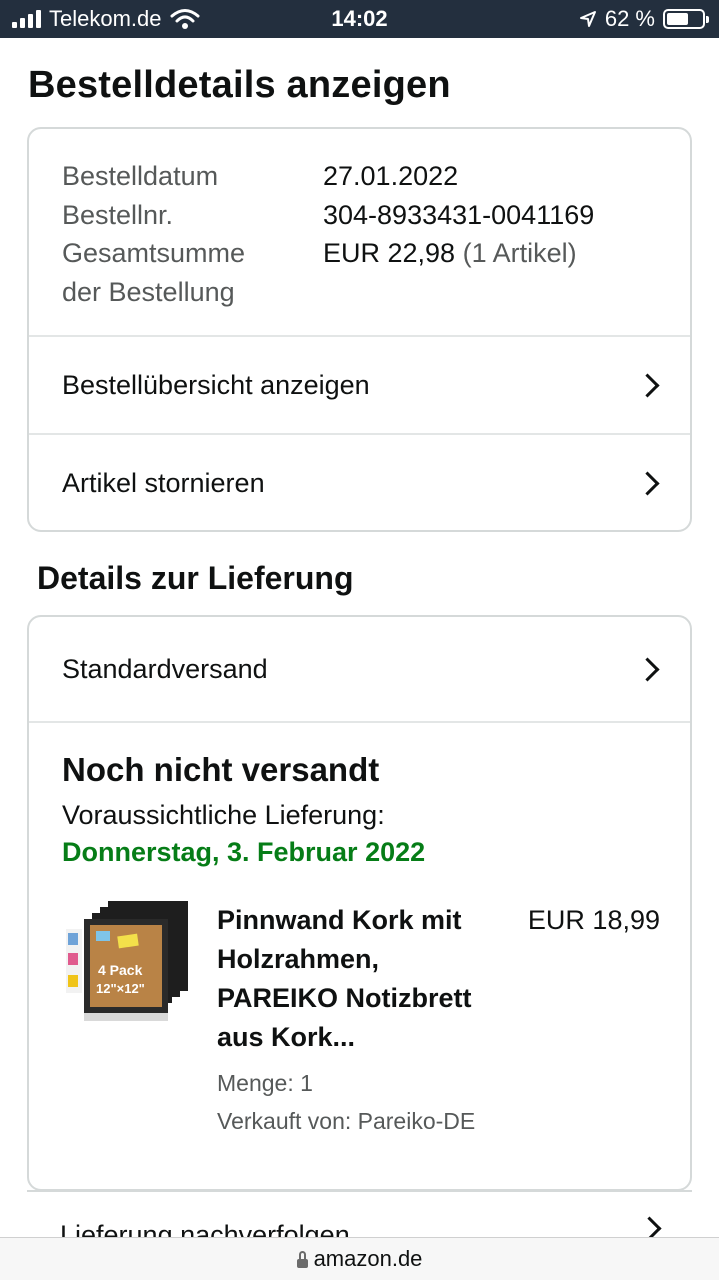  Describe the element at coordinates (140, 176) in the screenshot. I see `order-date-label: Bestelldatum` at that location.